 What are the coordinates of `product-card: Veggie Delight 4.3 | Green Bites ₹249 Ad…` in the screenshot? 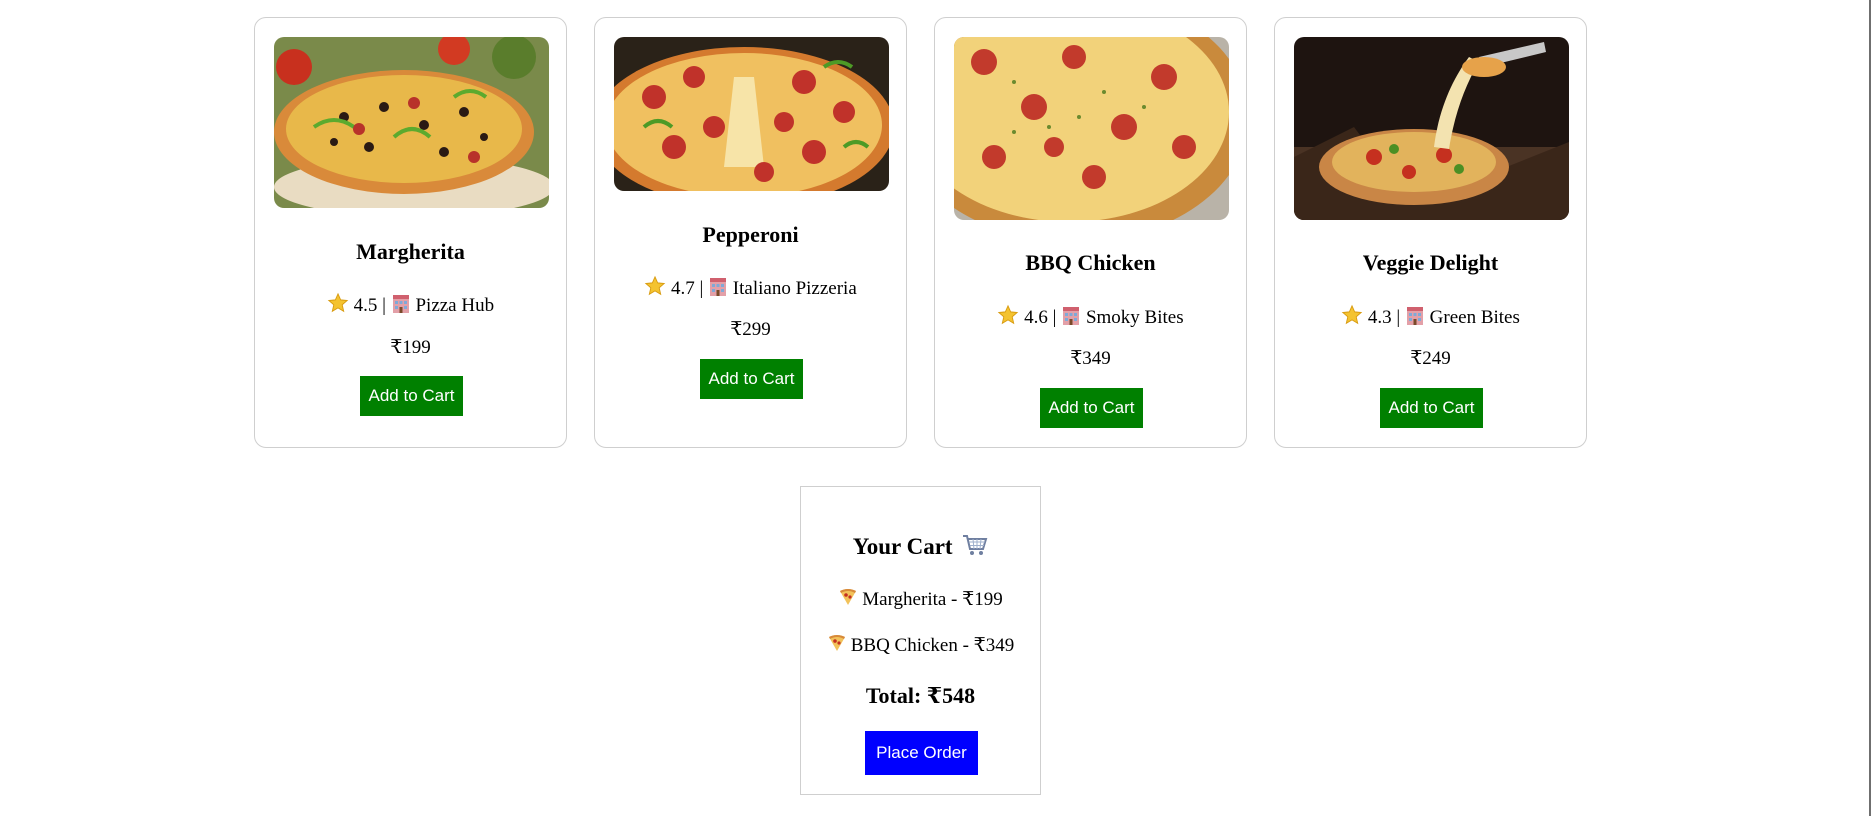 It's located at (1430, 232).